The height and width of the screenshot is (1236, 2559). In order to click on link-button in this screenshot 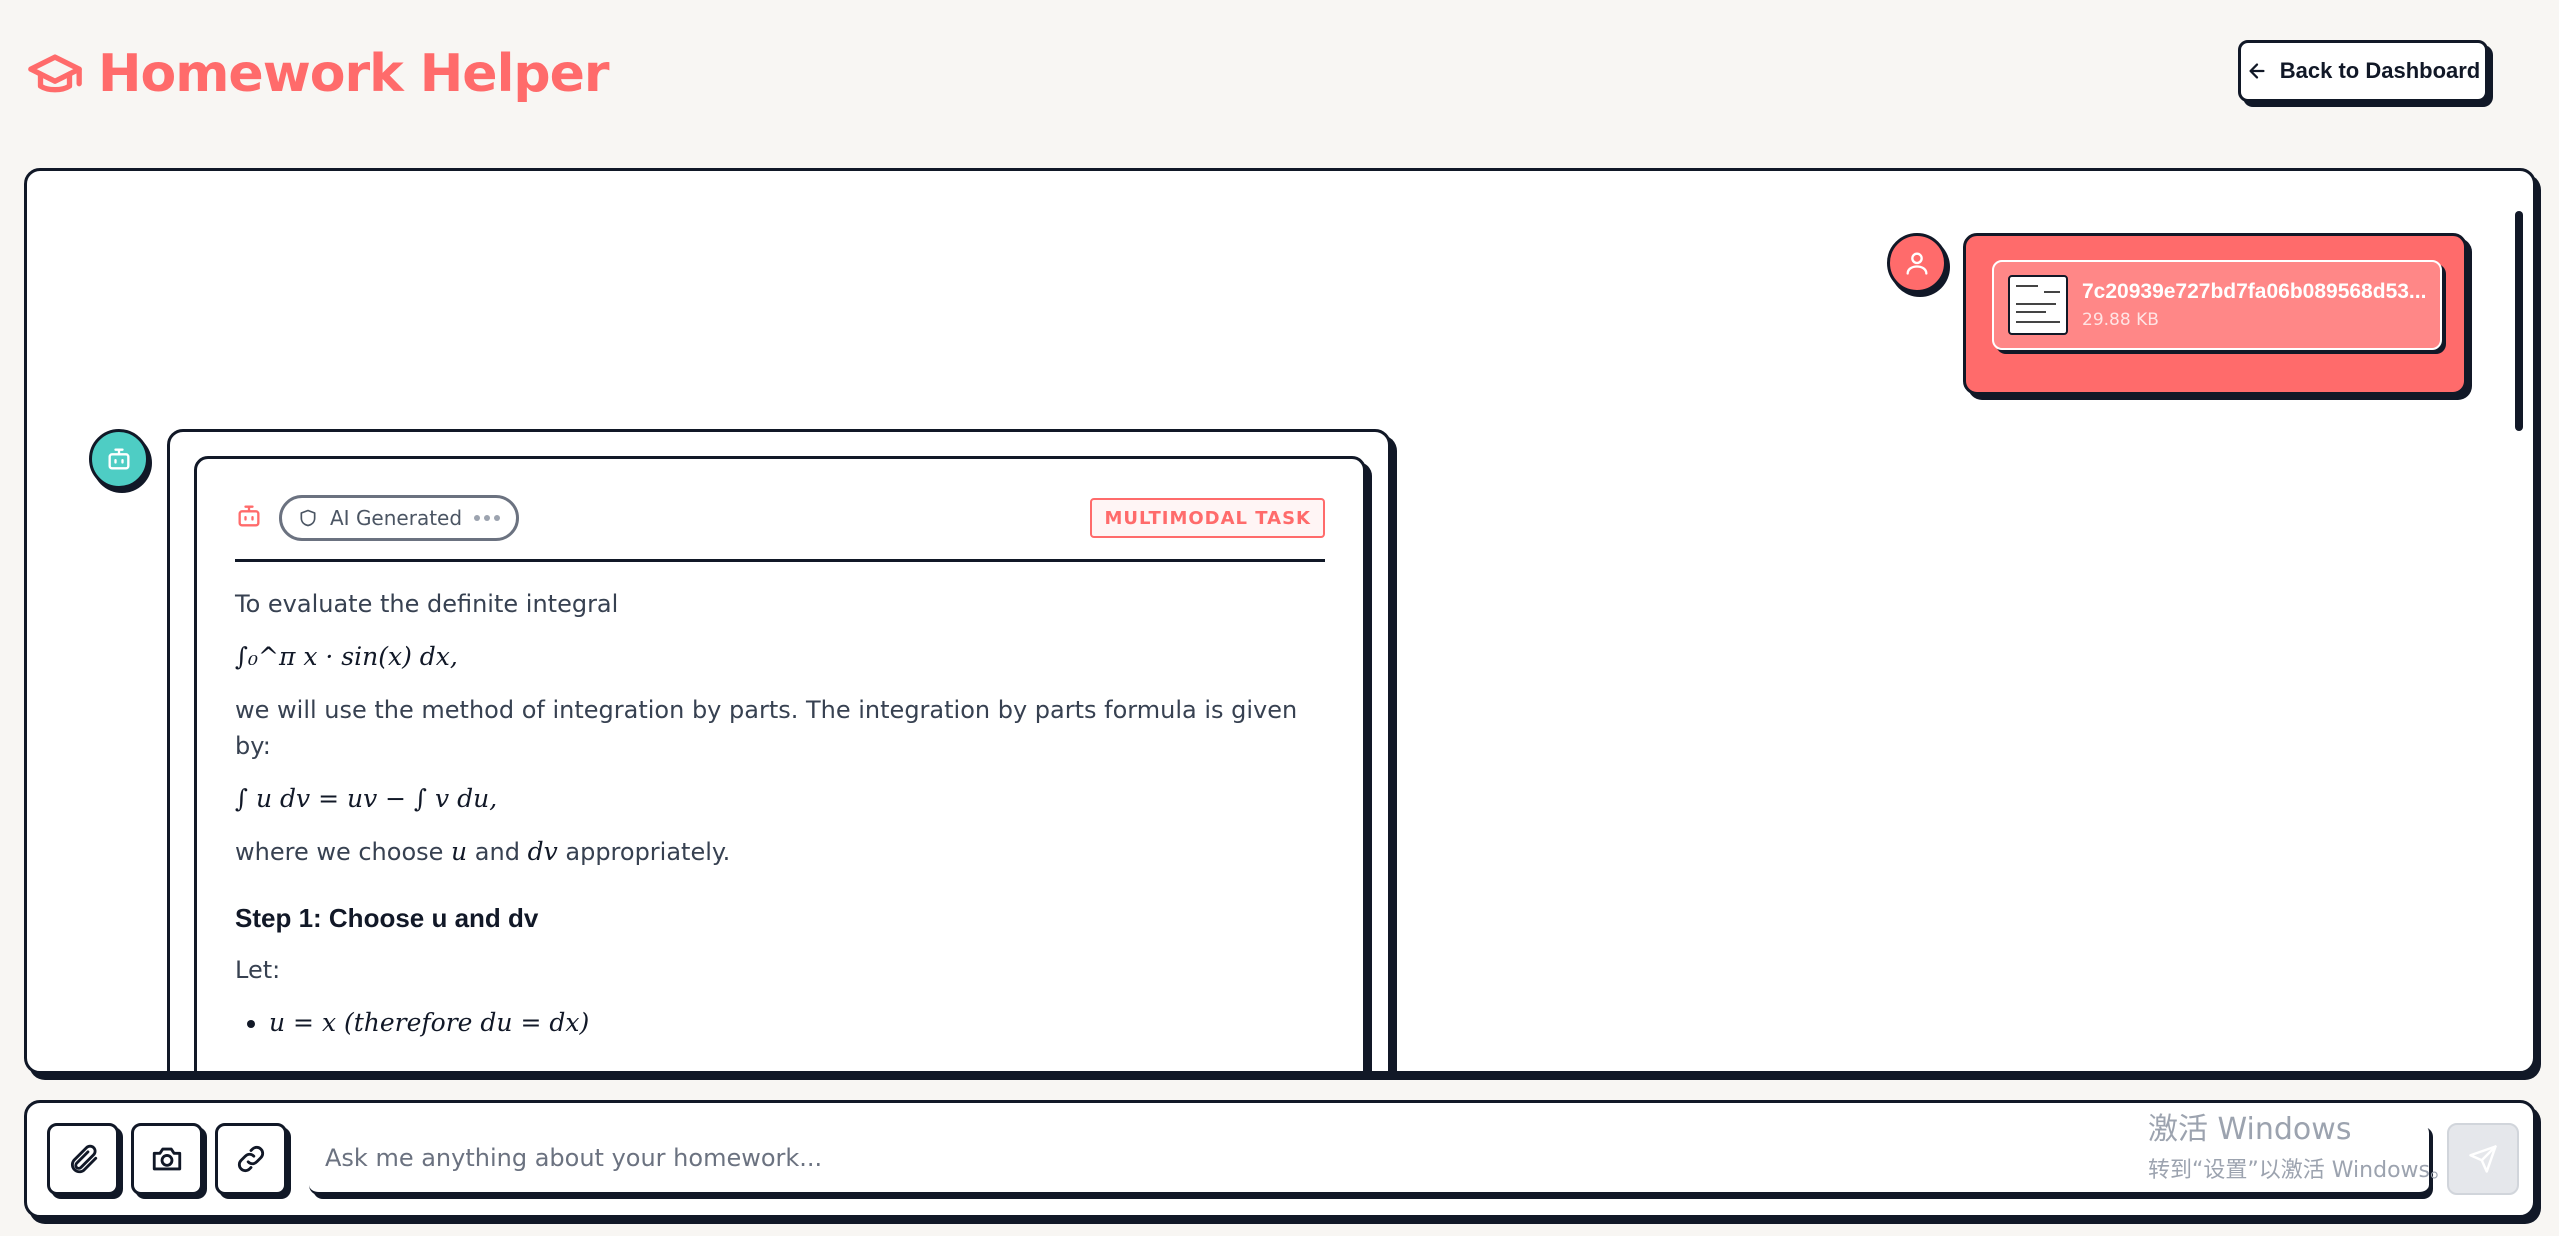, I will do `click(251, 1159)`.